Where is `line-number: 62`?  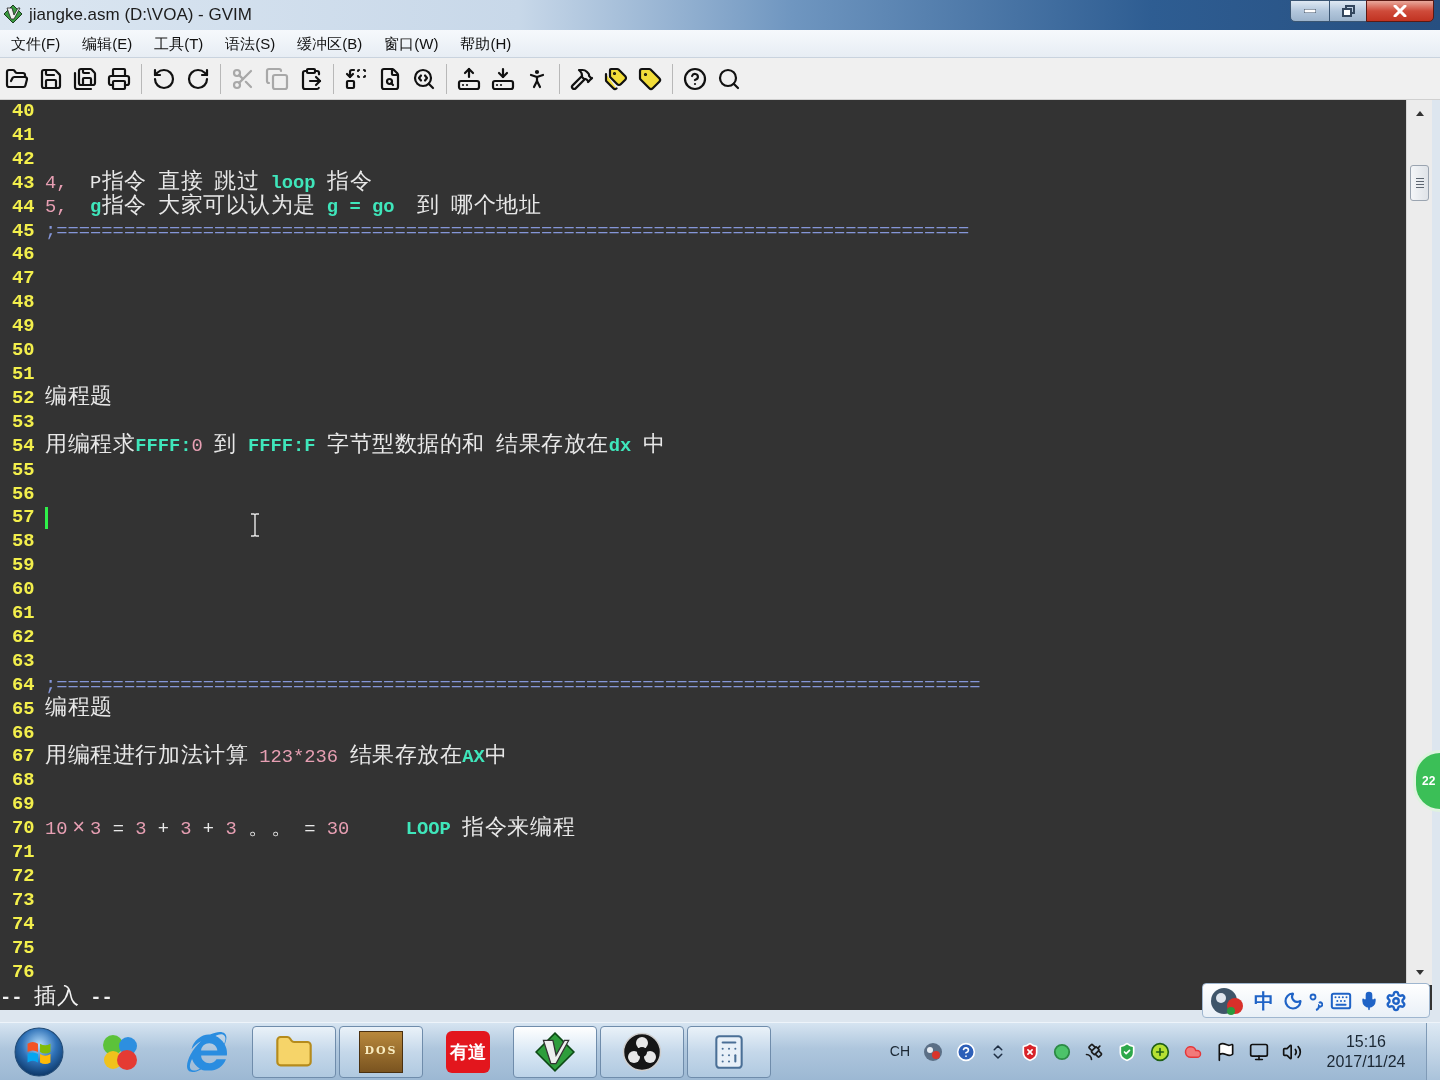
line-number: 62 is located at coordinates (23, 637).